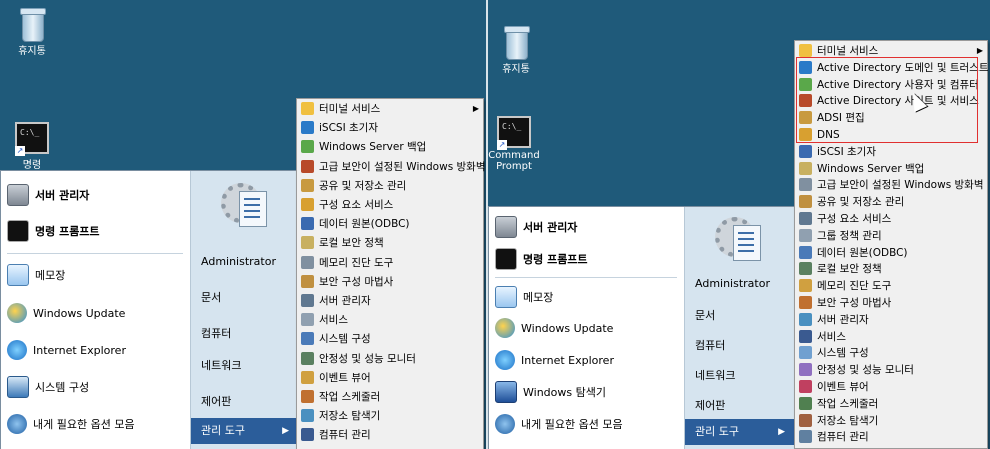 This screenshot has height=449, width=990. Describe the element at coordinates (307, 108) in the screenshot. I see `folder-icon` at that location.